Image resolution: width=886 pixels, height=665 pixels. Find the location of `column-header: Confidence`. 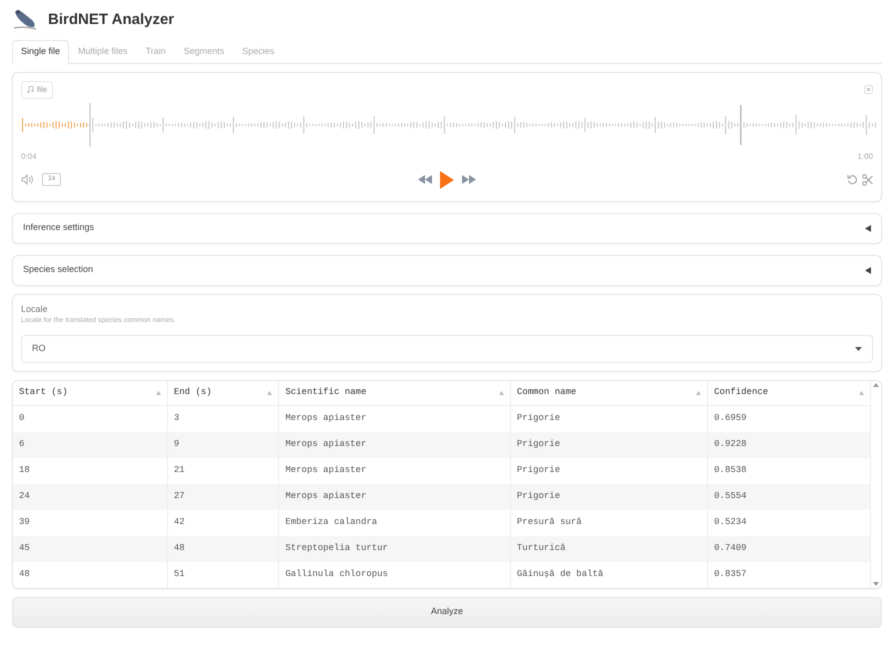

column-header: Confidence is located at coordinates (741, 393).